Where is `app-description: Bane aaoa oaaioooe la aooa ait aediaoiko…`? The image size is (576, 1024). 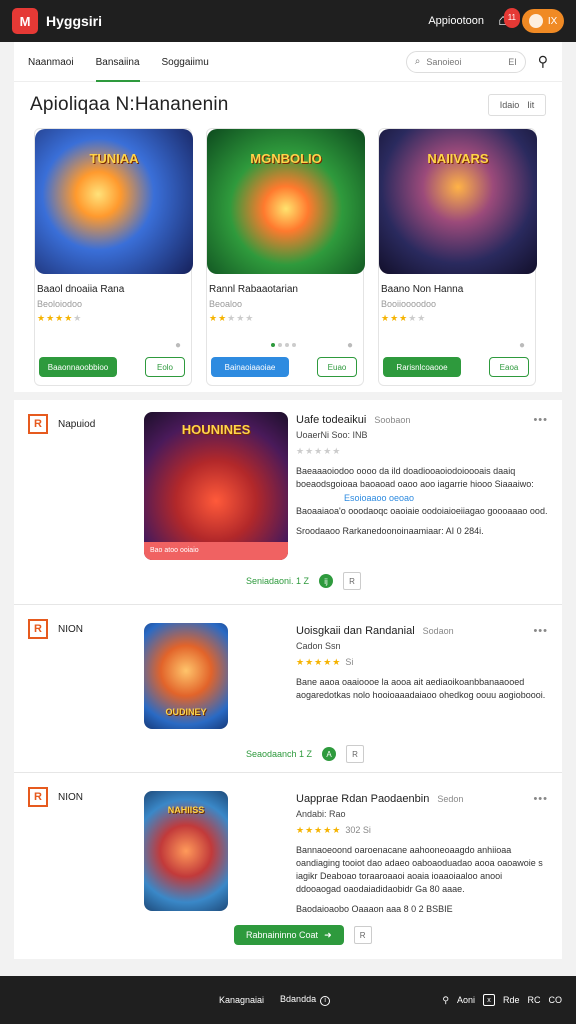
app-description: Bane aaoa oaaioooe la aooa ait aediaoiko… is located at coordinates (421, 688).